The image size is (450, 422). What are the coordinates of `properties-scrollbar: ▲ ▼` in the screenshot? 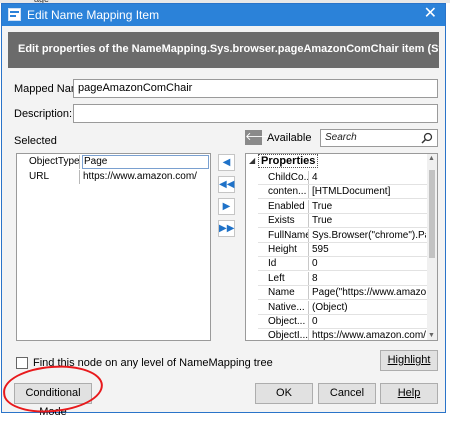 It's located at (432, 247).